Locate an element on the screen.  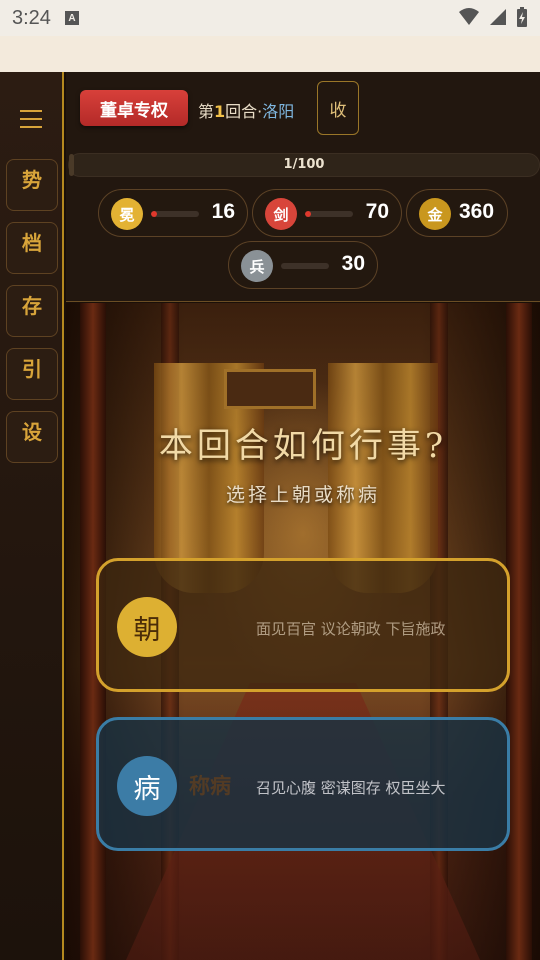
soldier-icon: 兵 is located at coordinates (257, 266).